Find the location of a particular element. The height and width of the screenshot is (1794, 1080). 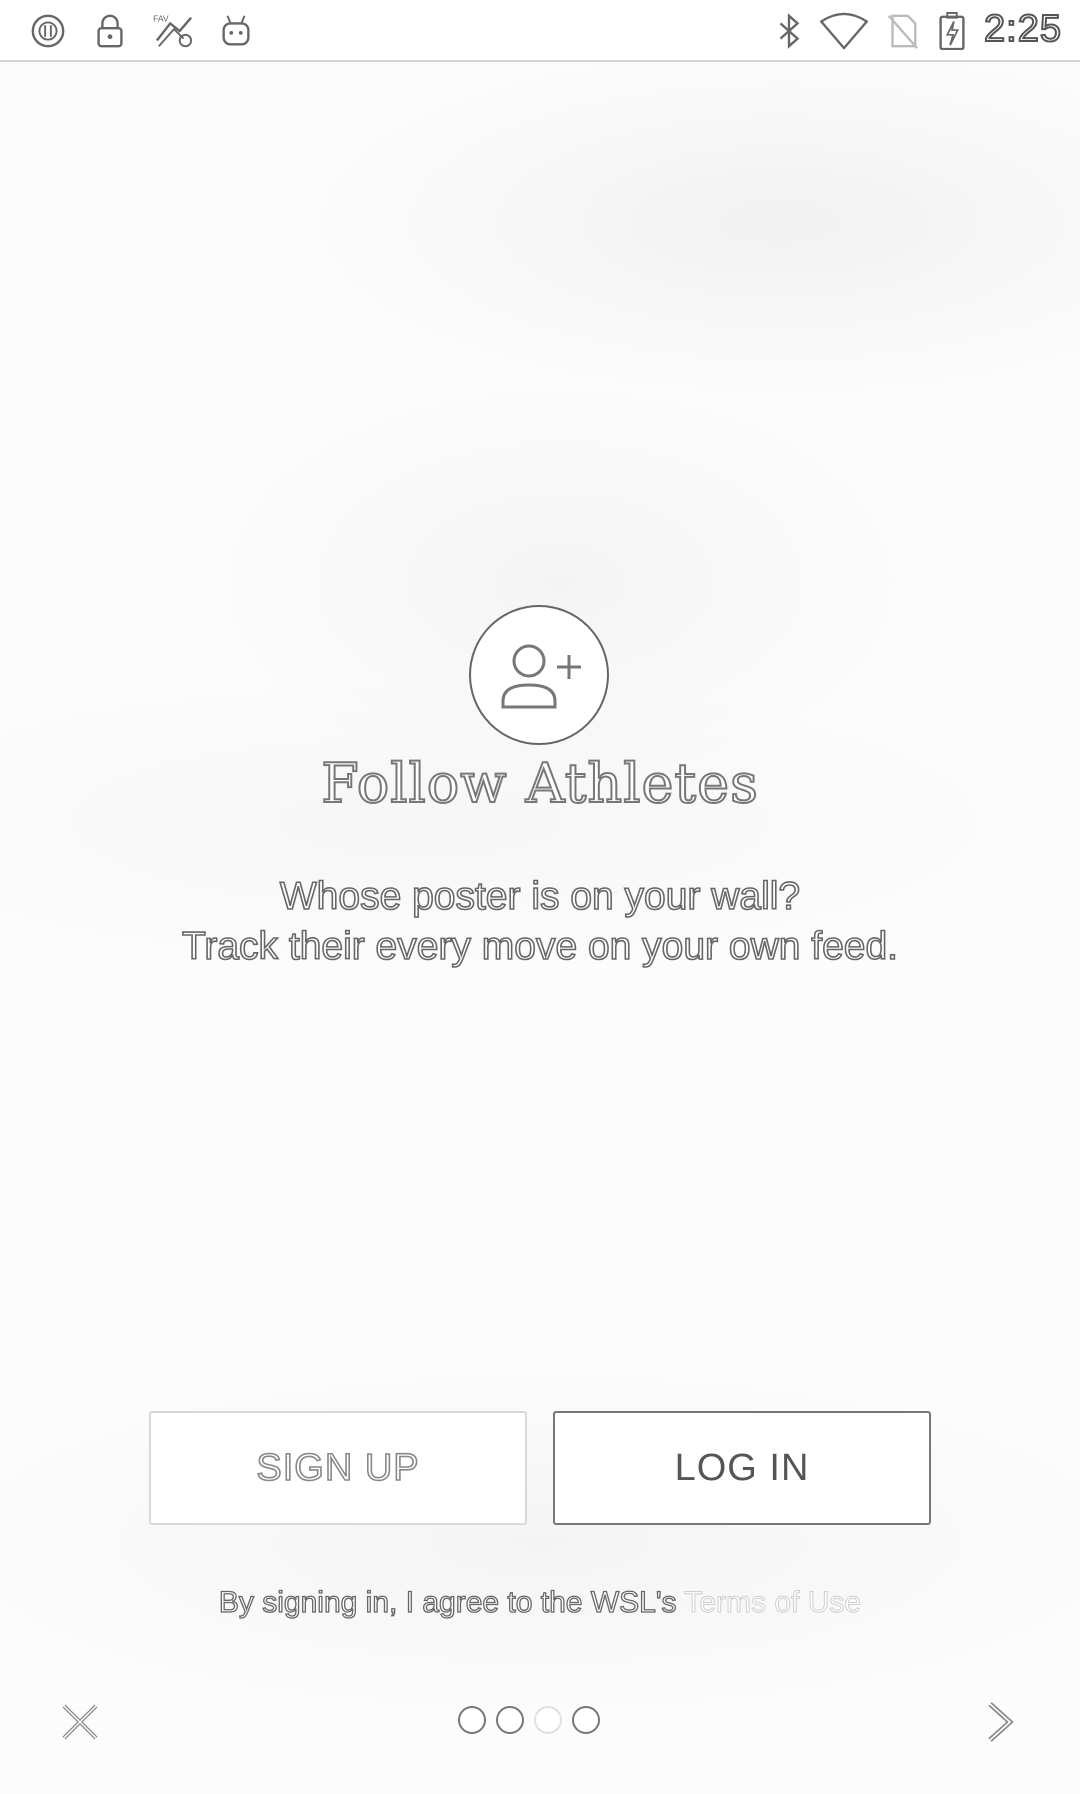

wifi-icon is located at coordinates (844, 31).